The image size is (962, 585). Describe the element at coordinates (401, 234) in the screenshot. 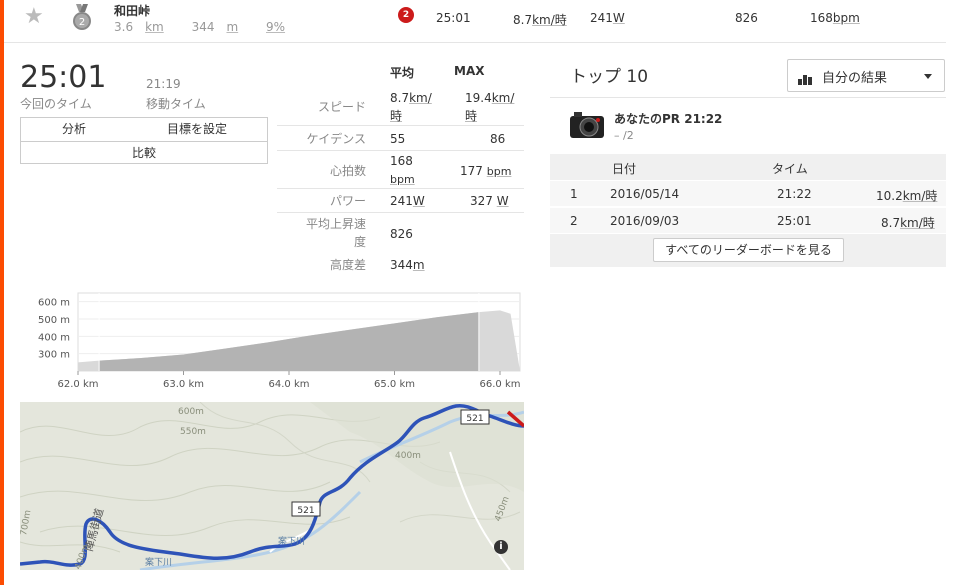

I see `stat-vam-value: 826` at that location.